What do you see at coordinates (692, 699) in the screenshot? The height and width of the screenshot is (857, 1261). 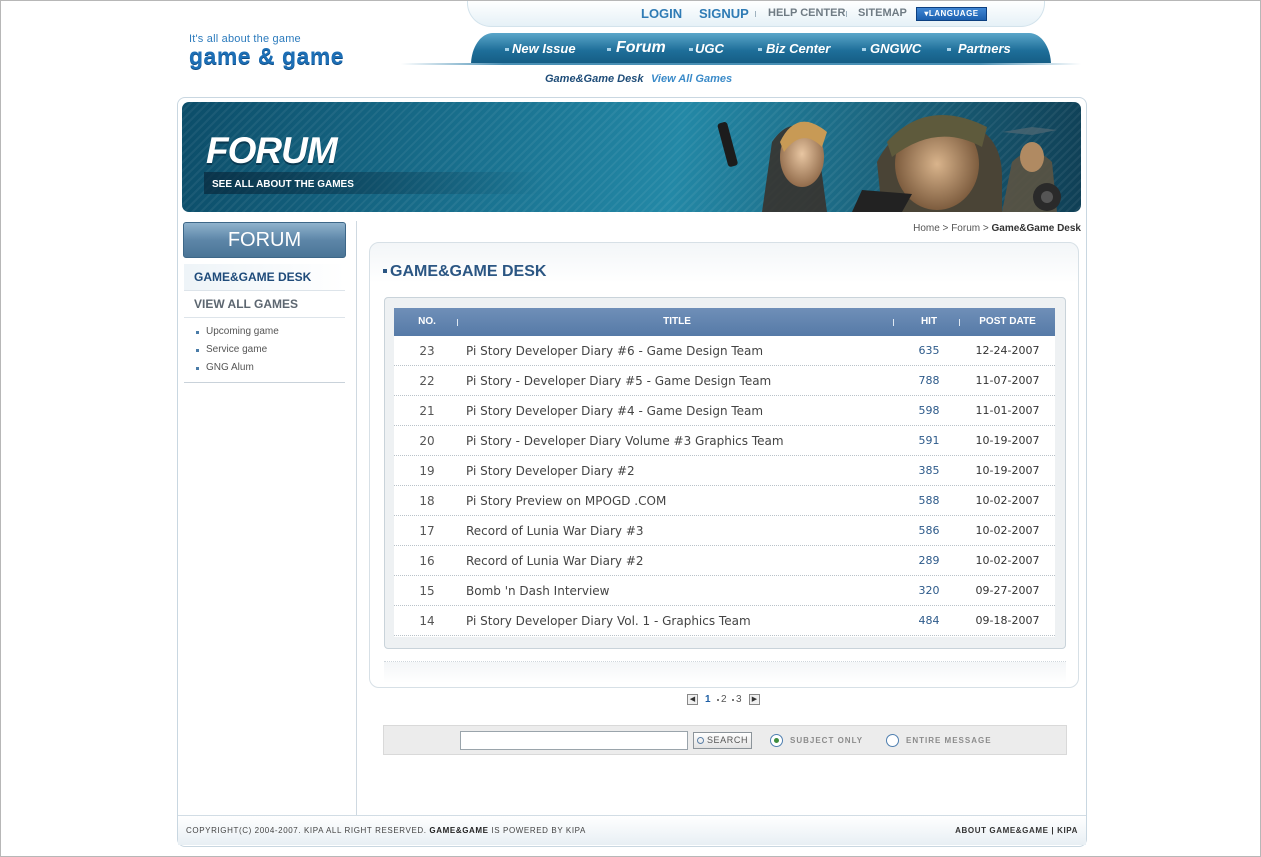 I see `prev-page-icon: ◀` at bounding box center [692, 699].